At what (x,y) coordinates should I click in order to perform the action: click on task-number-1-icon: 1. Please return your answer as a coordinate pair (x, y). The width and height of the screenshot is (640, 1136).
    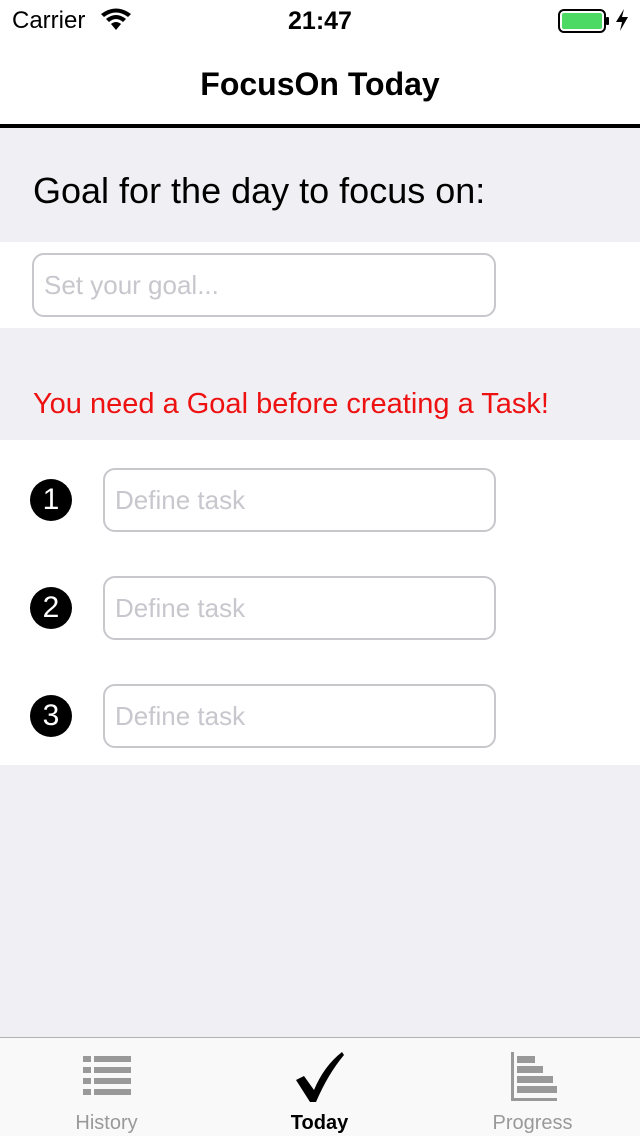
    Looking at the image, I should click on (51, 500).